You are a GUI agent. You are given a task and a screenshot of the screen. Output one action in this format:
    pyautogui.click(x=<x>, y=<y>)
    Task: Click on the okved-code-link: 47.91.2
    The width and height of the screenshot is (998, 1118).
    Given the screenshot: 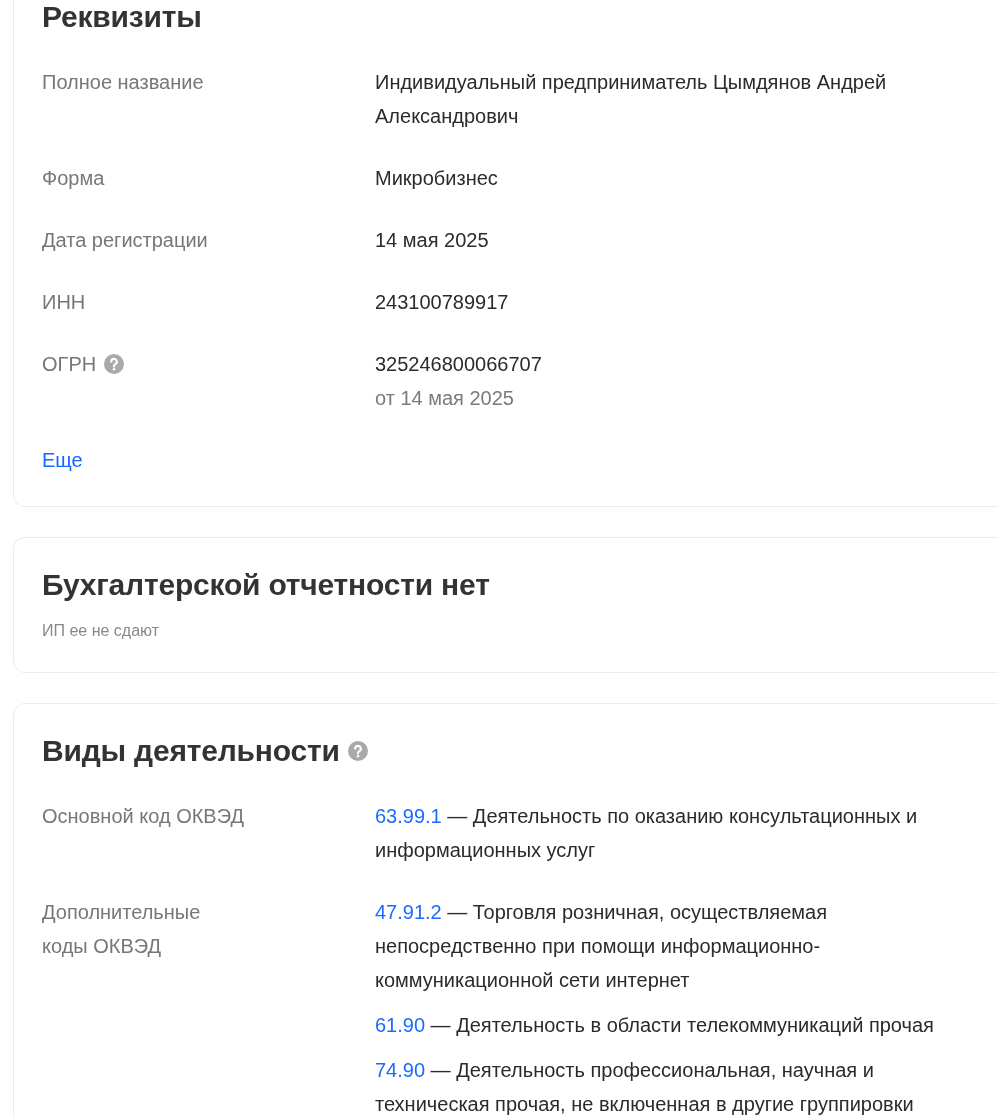 What is the action you would take?
    pyautogui.click(x=408, y=912)
    